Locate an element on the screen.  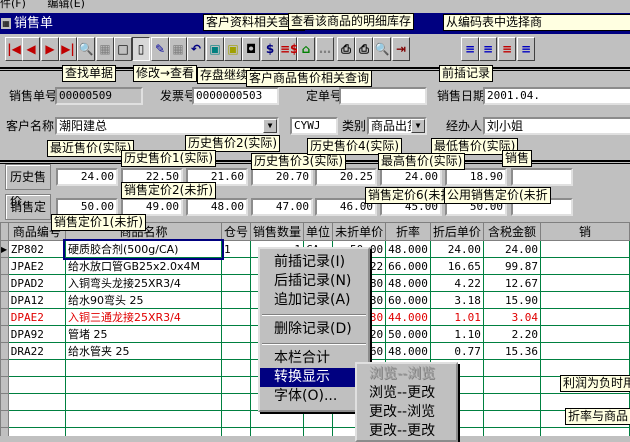
menu-append: 追加记录(A) is located at coordinates (314, 300).